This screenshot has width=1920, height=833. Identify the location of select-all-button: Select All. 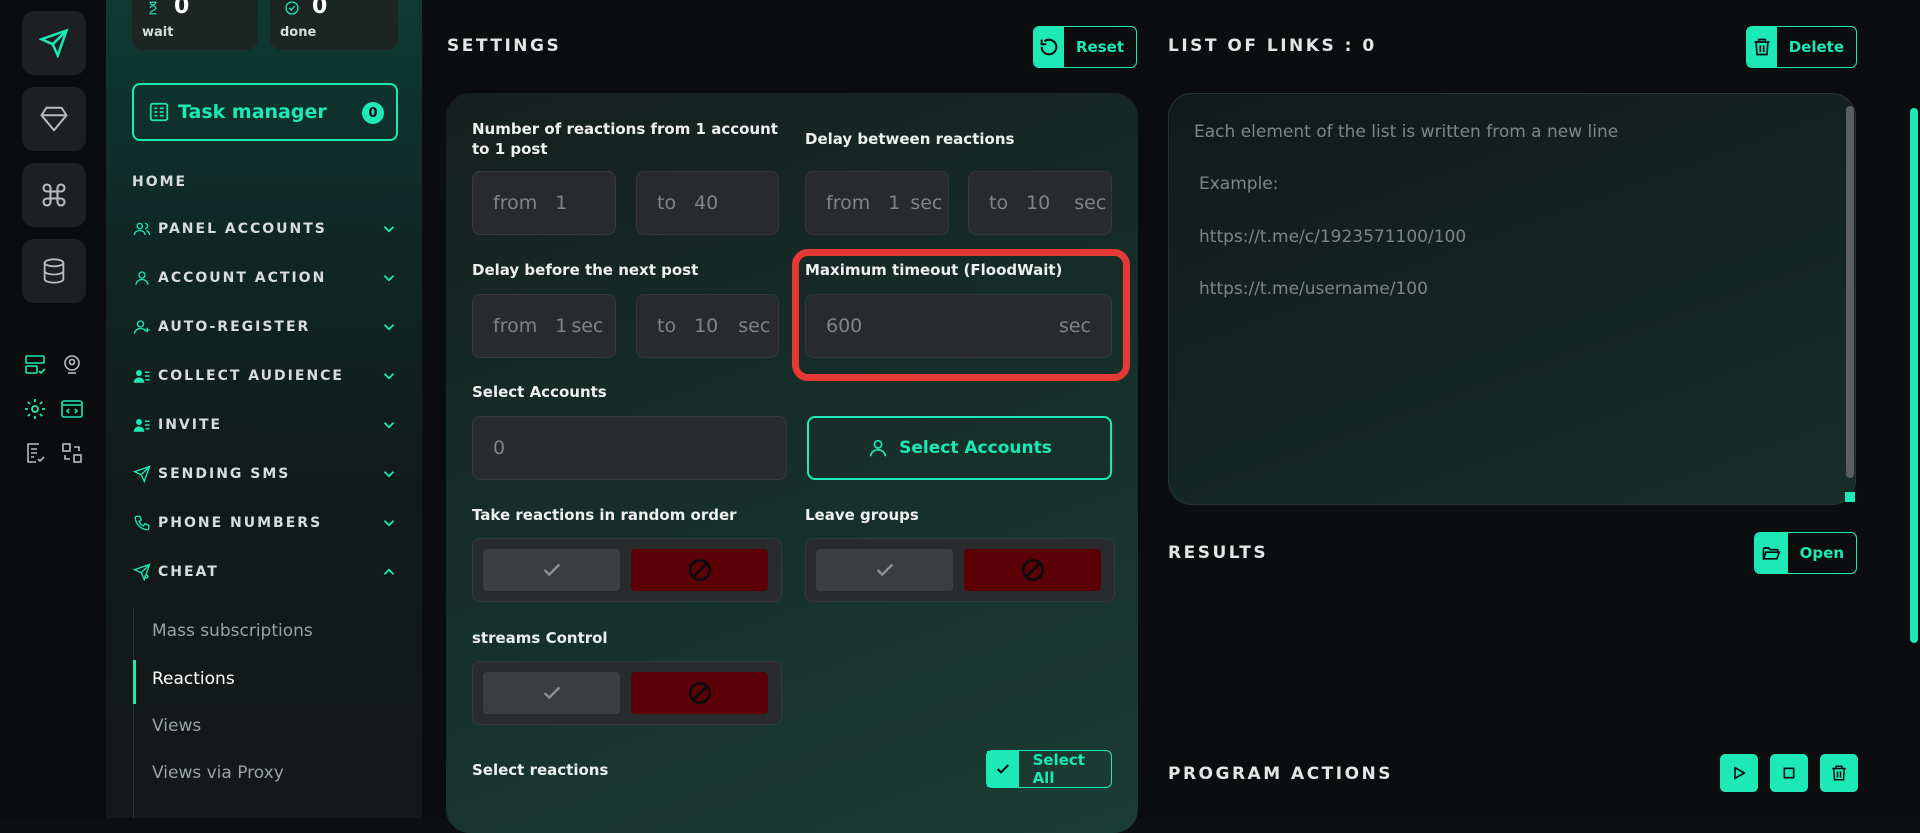
(1049, 769).